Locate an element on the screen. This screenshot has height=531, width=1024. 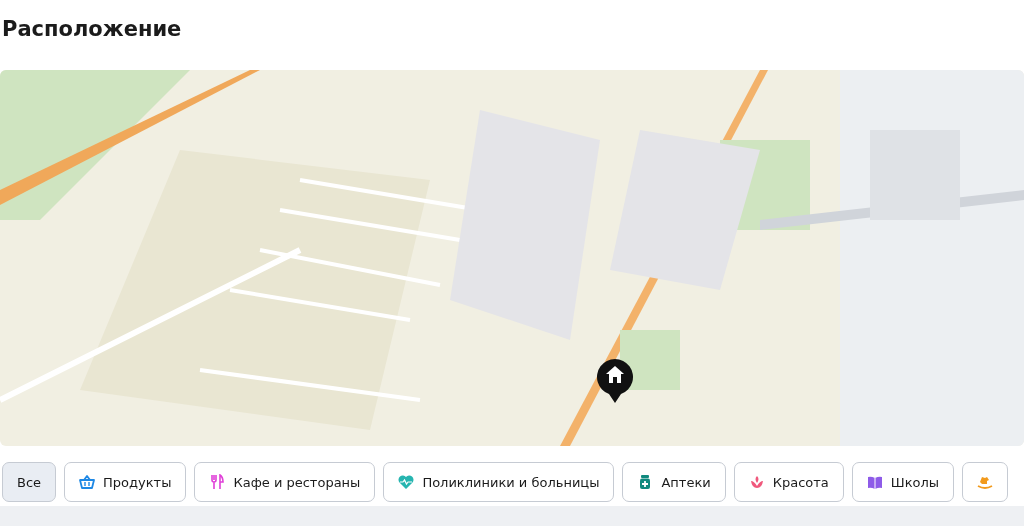
filter-chip: Аптеки is located at coordinates (674, 482).